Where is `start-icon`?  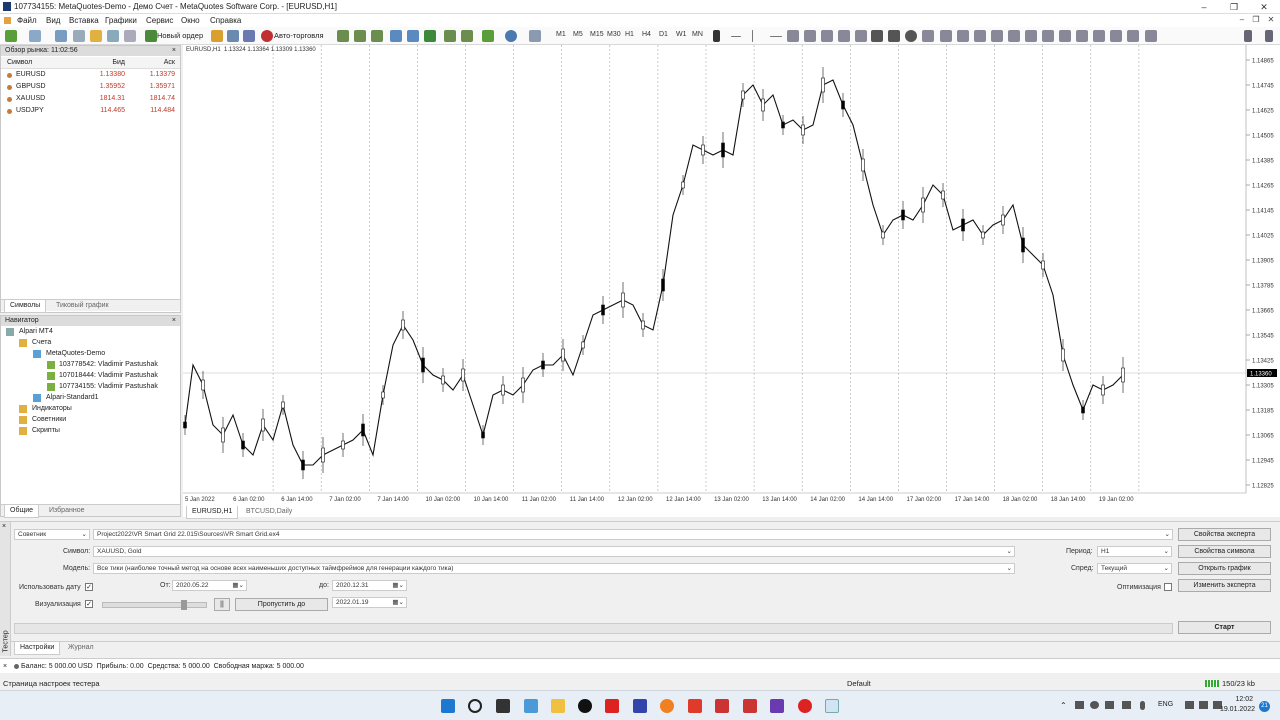 start-icon is located at coordinates (448, 706).